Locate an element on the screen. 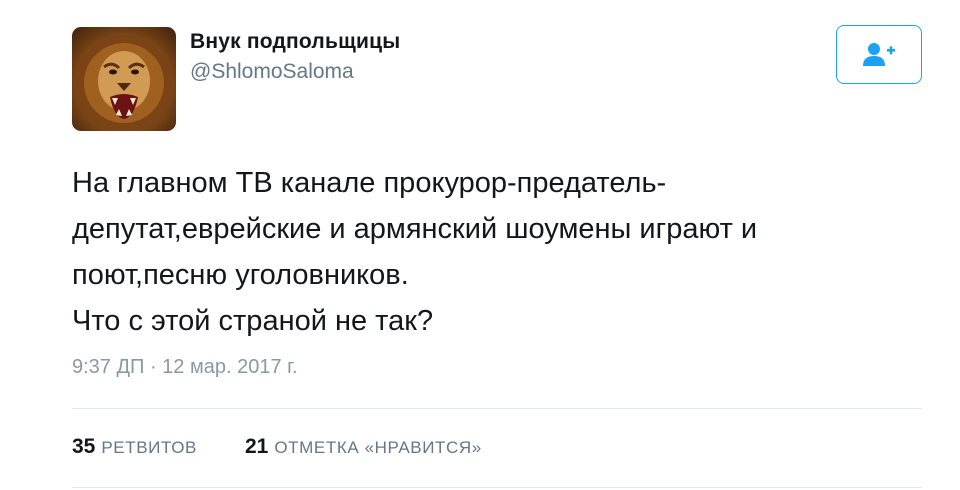 This screenshot has height=490, width=960. follow-button is located at coordinates (879, 54).